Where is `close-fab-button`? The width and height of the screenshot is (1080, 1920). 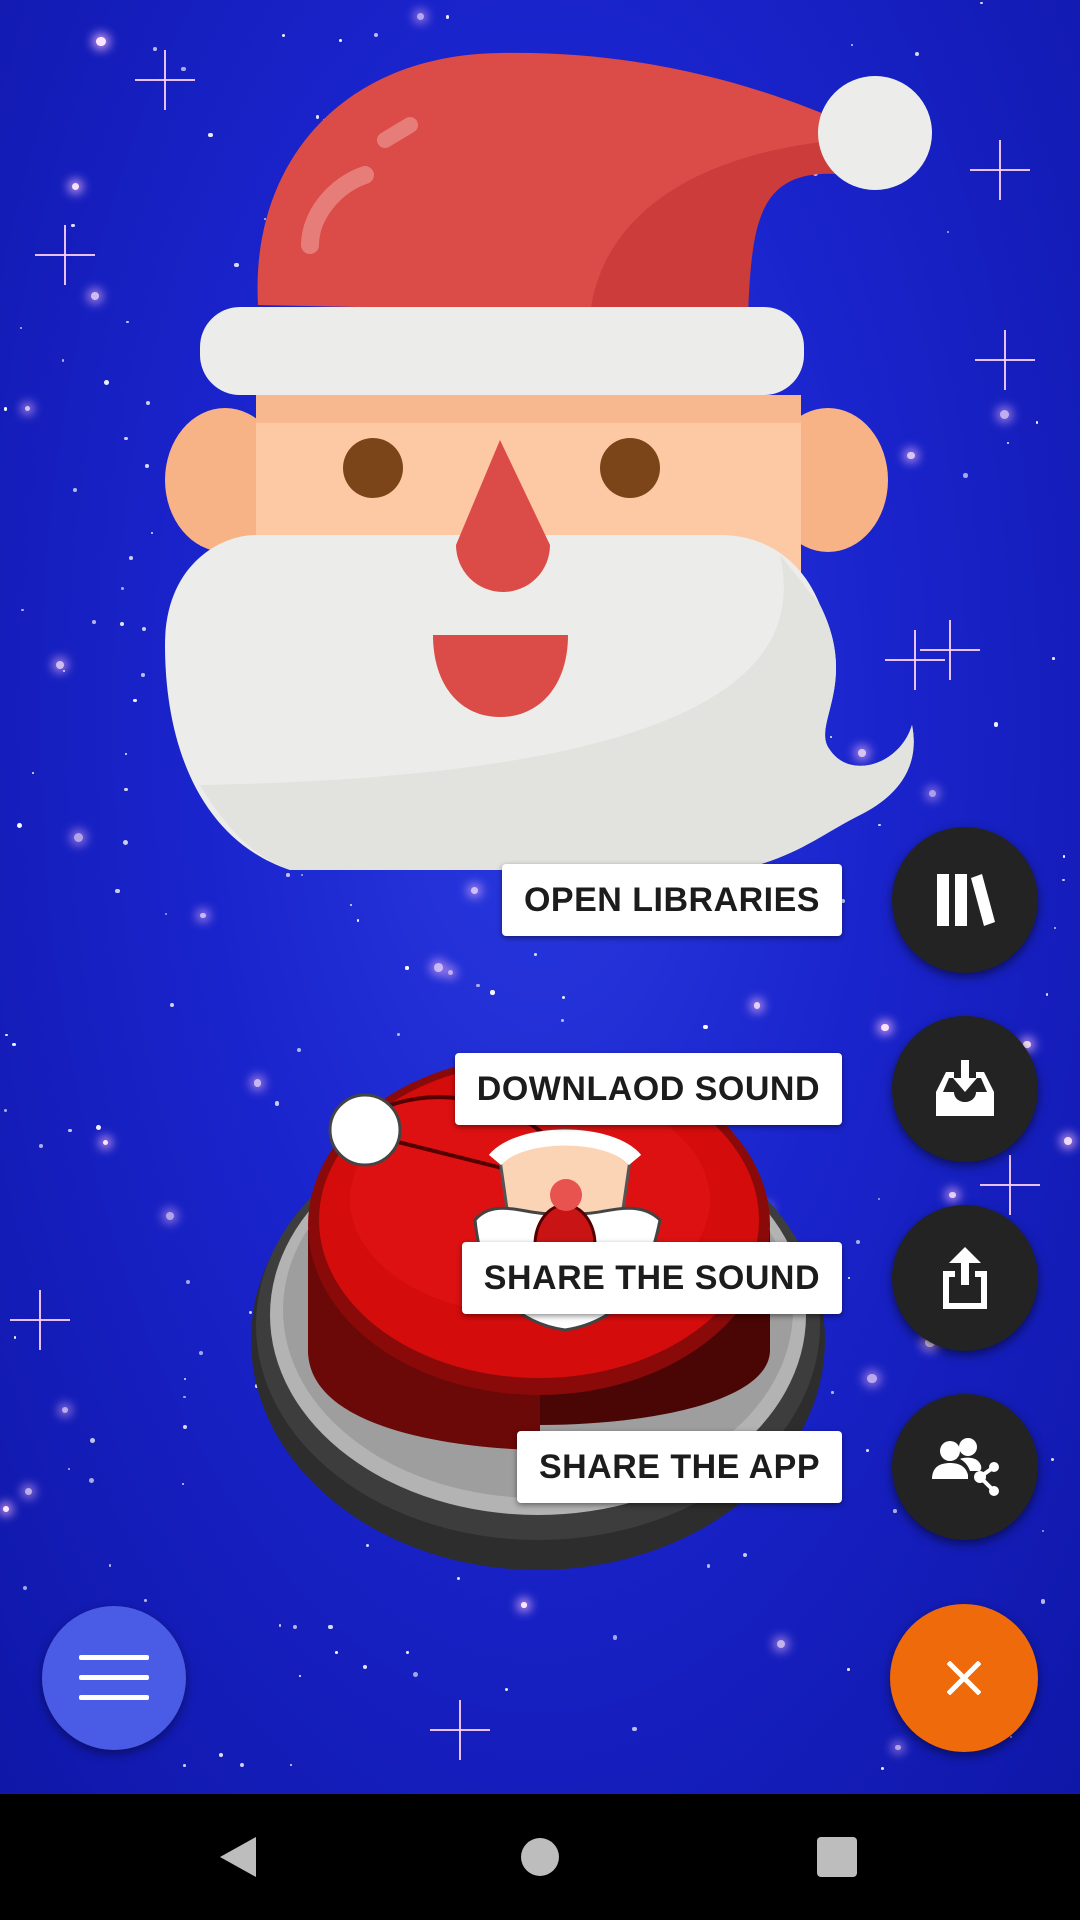
close-fab-button is located at coordinates (964, 1678).